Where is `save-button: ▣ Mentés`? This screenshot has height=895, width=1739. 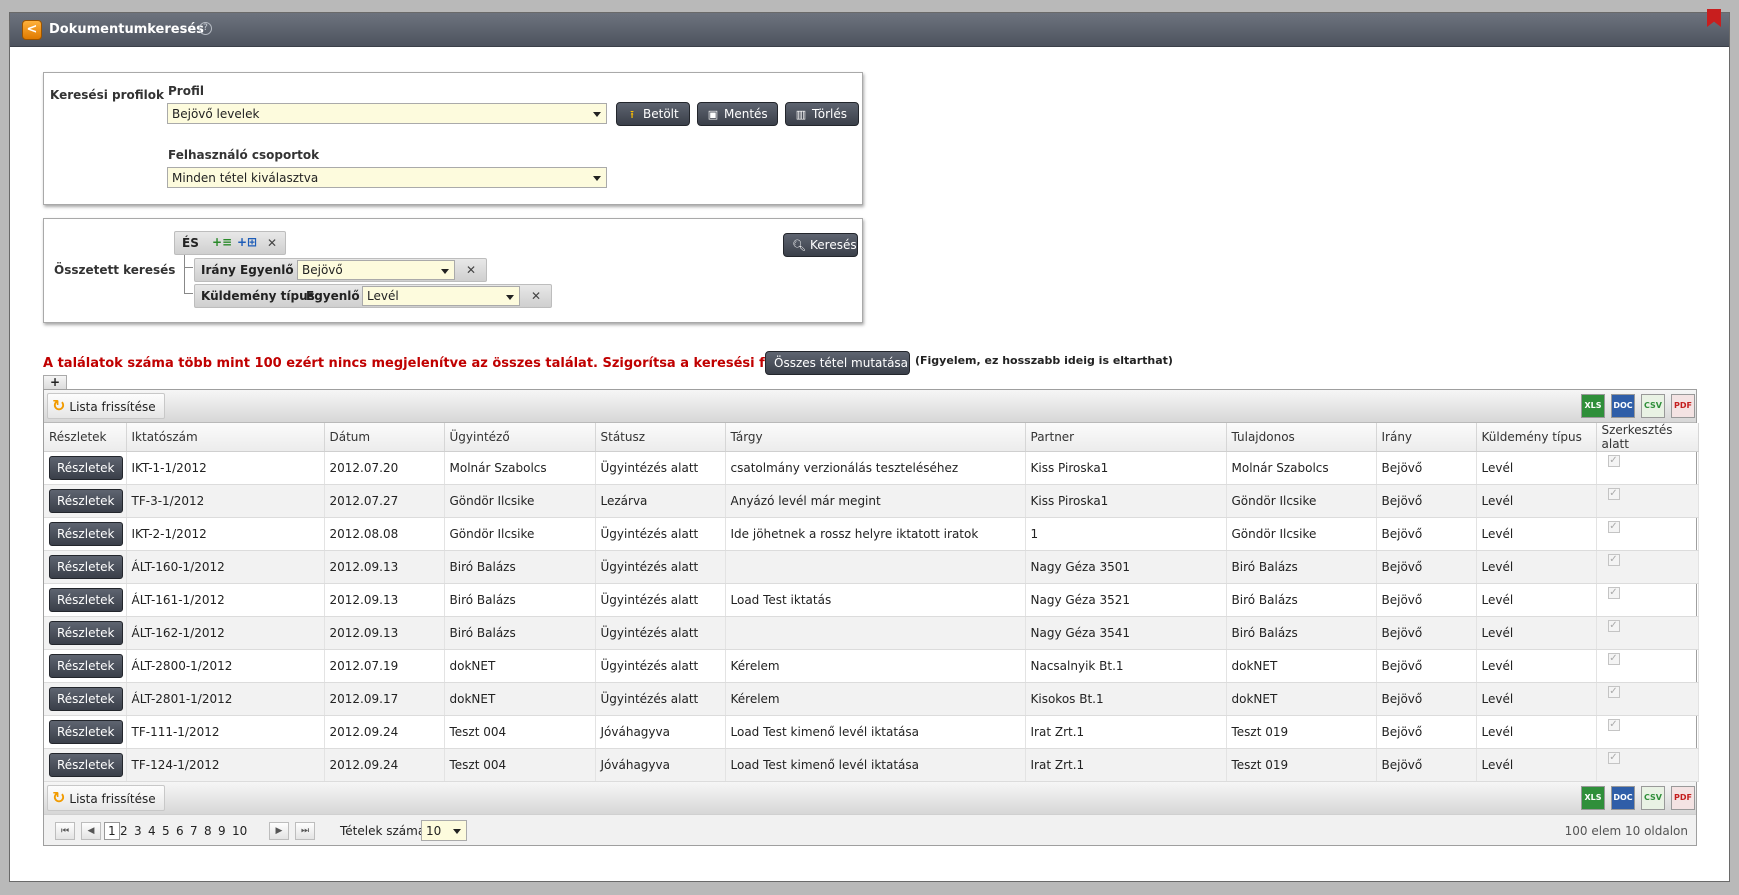
save-button: ▣ Mentés is located at coordinates (737, 114).